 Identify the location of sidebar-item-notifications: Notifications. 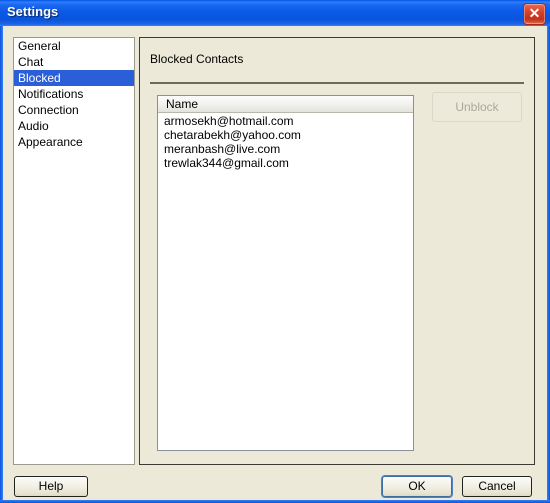
(74, 94).